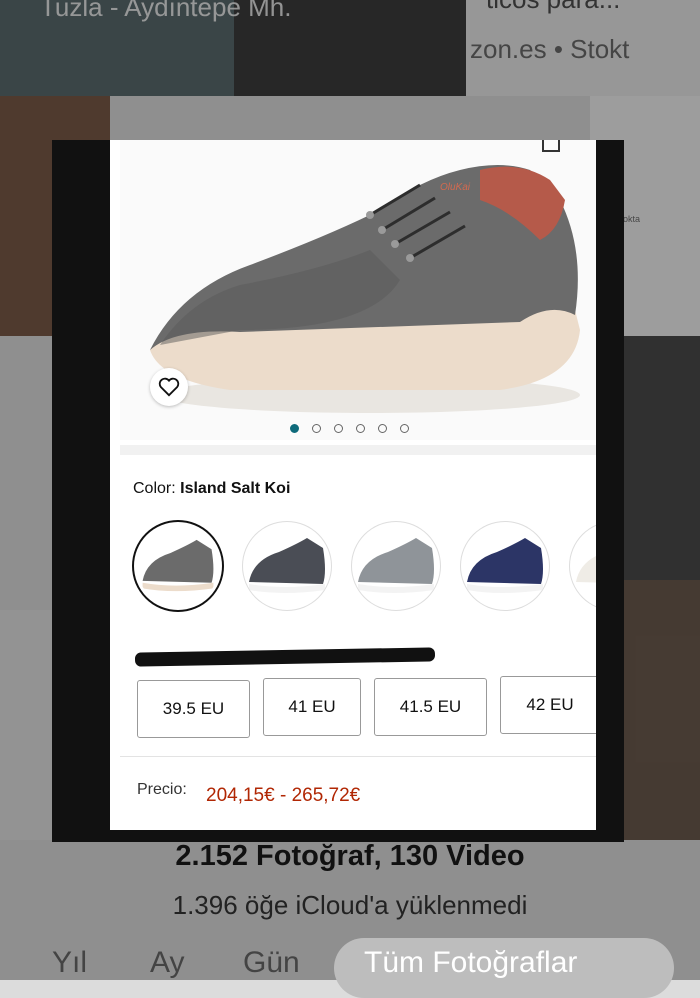  I want to click on price-label: Precio:, so click(162, 789).